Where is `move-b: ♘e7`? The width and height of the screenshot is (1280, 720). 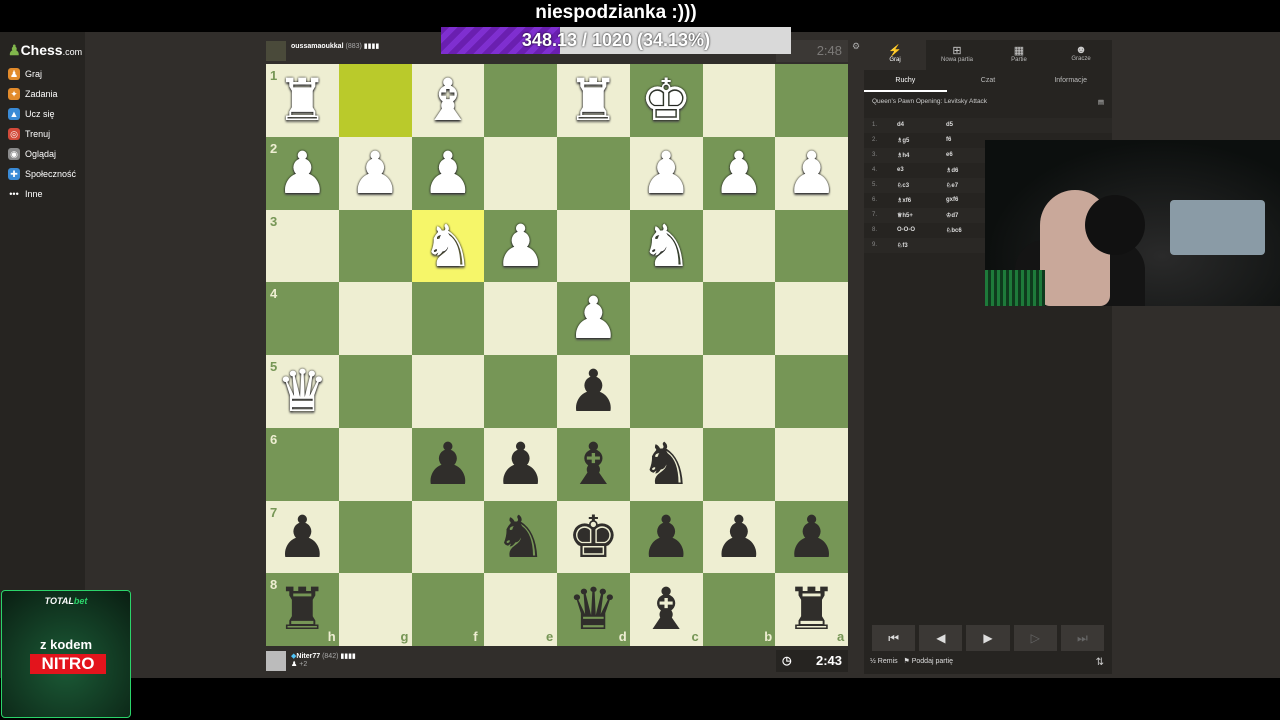
move-b: ♘e7 is located at coordinates (952, 185).